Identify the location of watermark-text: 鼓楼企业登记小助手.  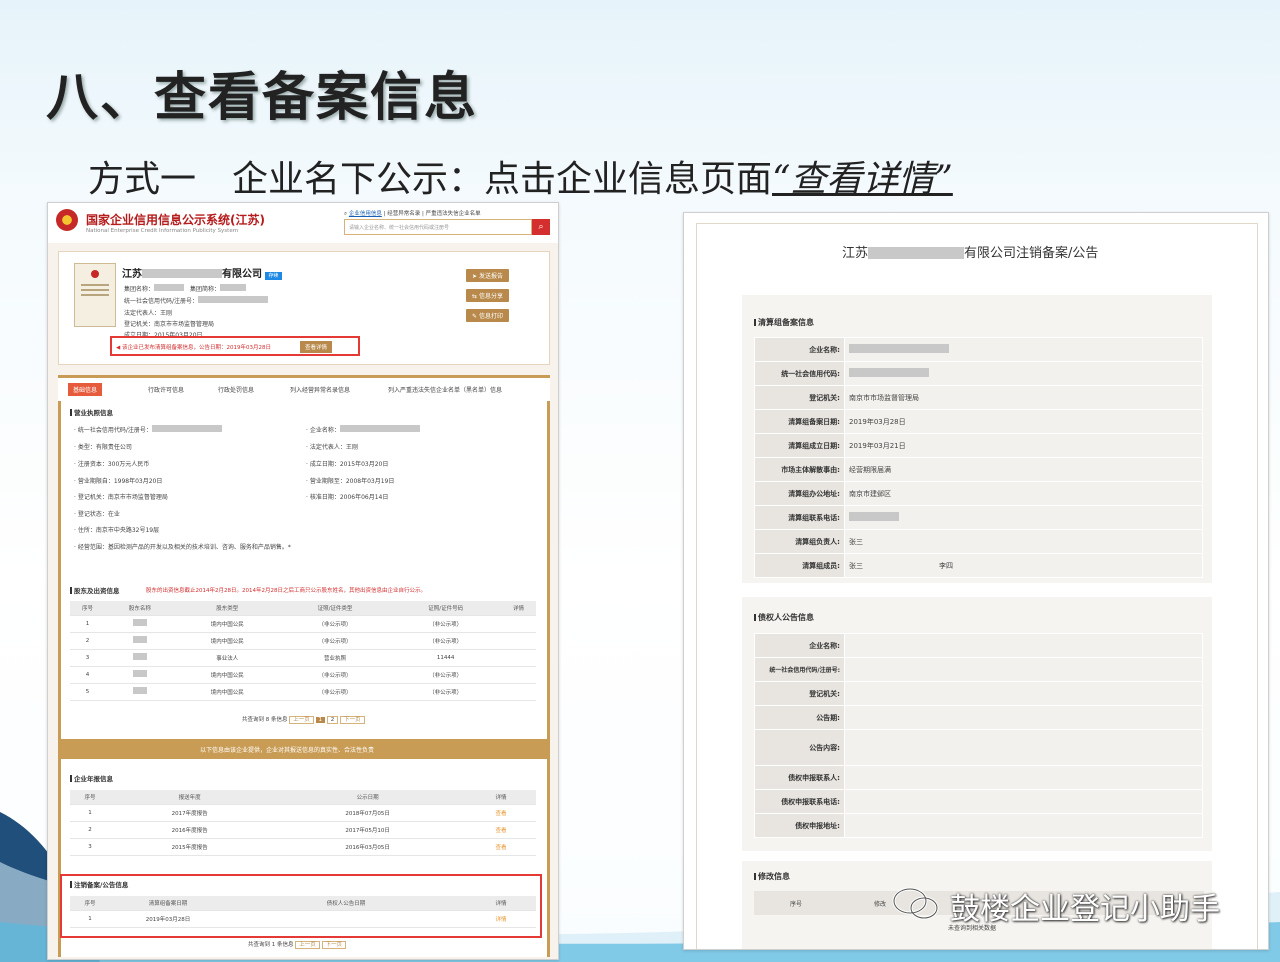
(1085, 909).